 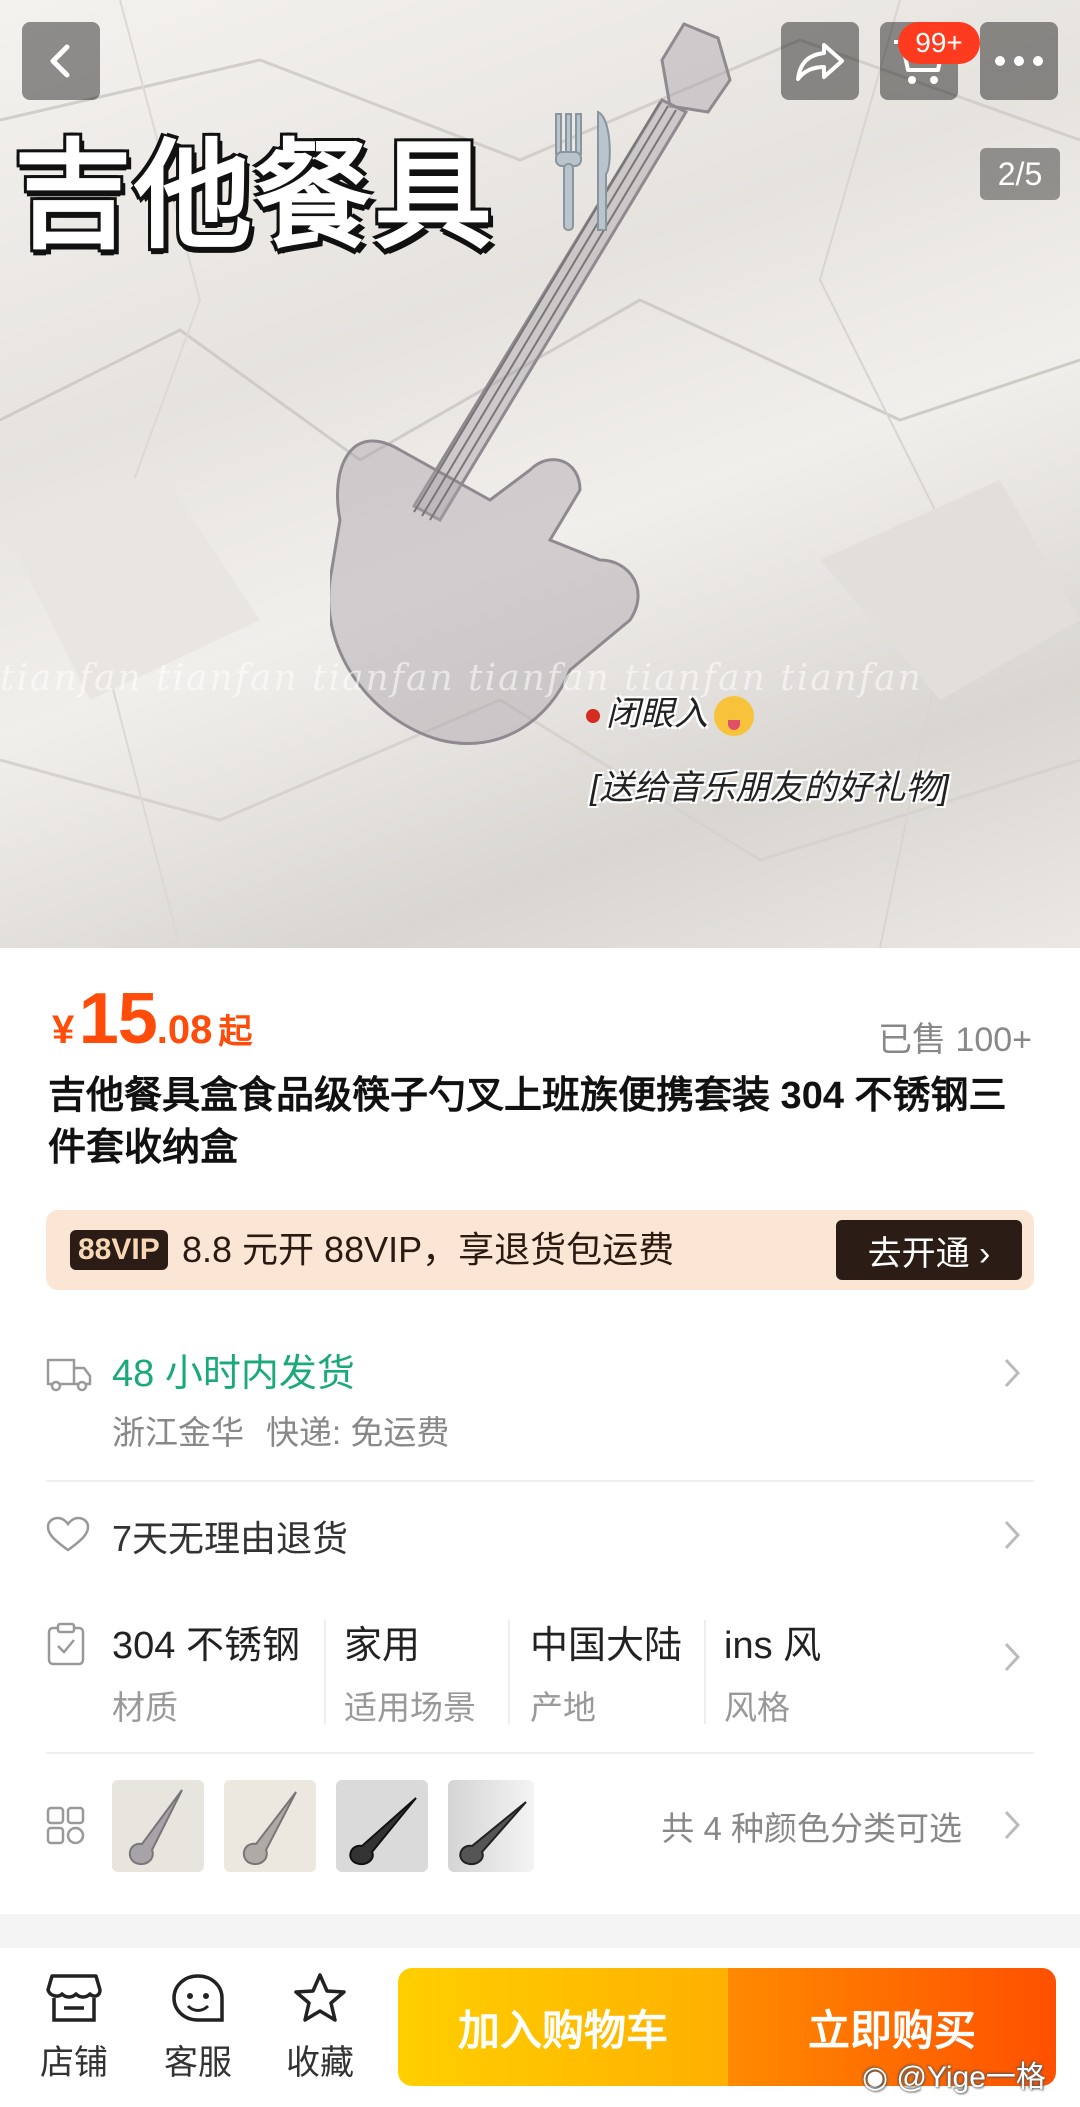 What do you see at coordinates (74, 2063) in the screenshot?
I see `store-label: 店铺` at bounding box center [74, 2063].